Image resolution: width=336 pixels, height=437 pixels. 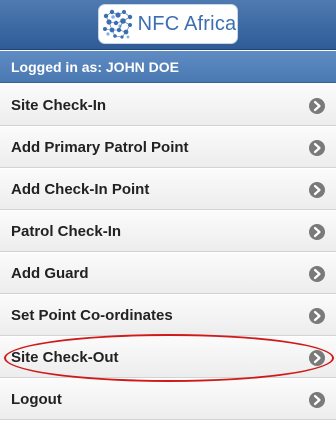 I want to click on menu-item-label: Set Point Co-ordinates, so click(x=92, y=315).